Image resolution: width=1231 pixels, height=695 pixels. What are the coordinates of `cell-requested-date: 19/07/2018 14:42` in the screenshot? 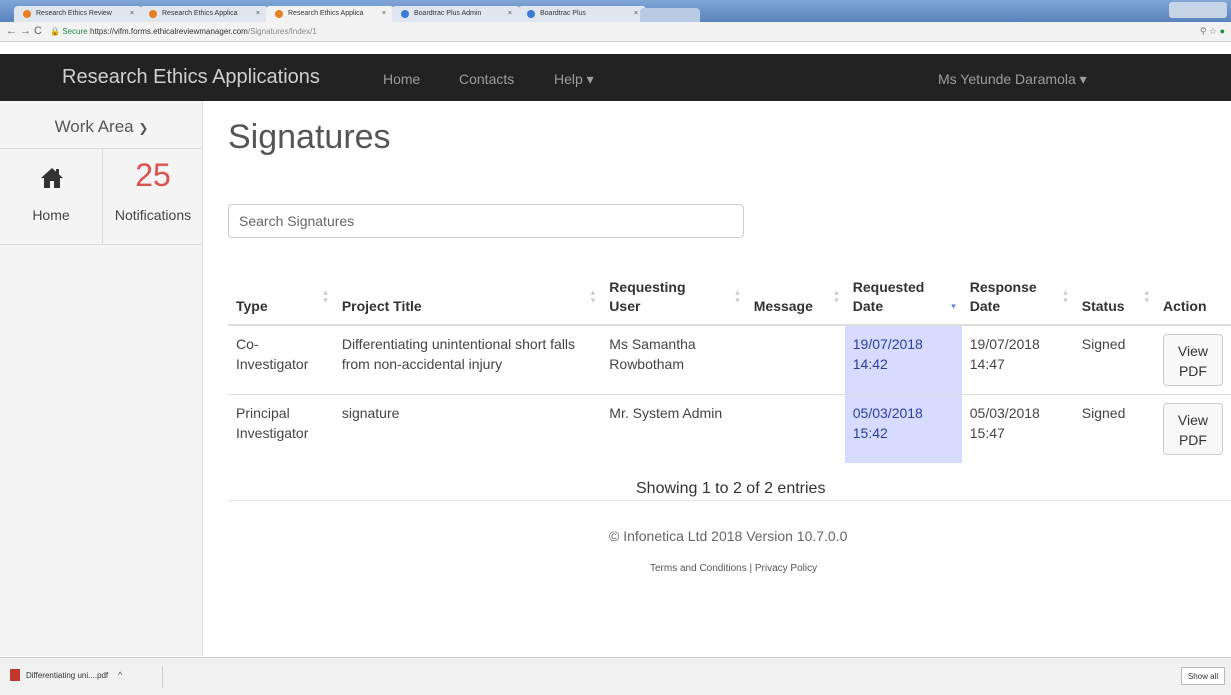 It's located at (903, 359).